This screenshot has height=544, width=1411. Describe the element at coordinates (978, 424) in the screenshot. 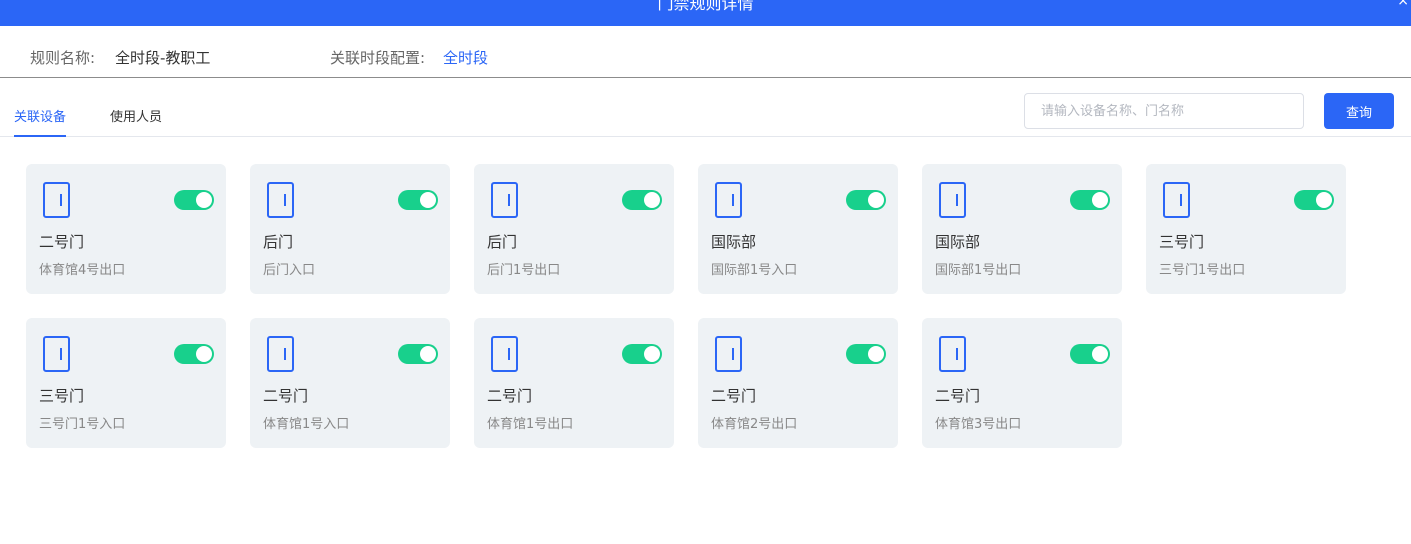

I see `device-location: 体育馆3号出口` at that location.